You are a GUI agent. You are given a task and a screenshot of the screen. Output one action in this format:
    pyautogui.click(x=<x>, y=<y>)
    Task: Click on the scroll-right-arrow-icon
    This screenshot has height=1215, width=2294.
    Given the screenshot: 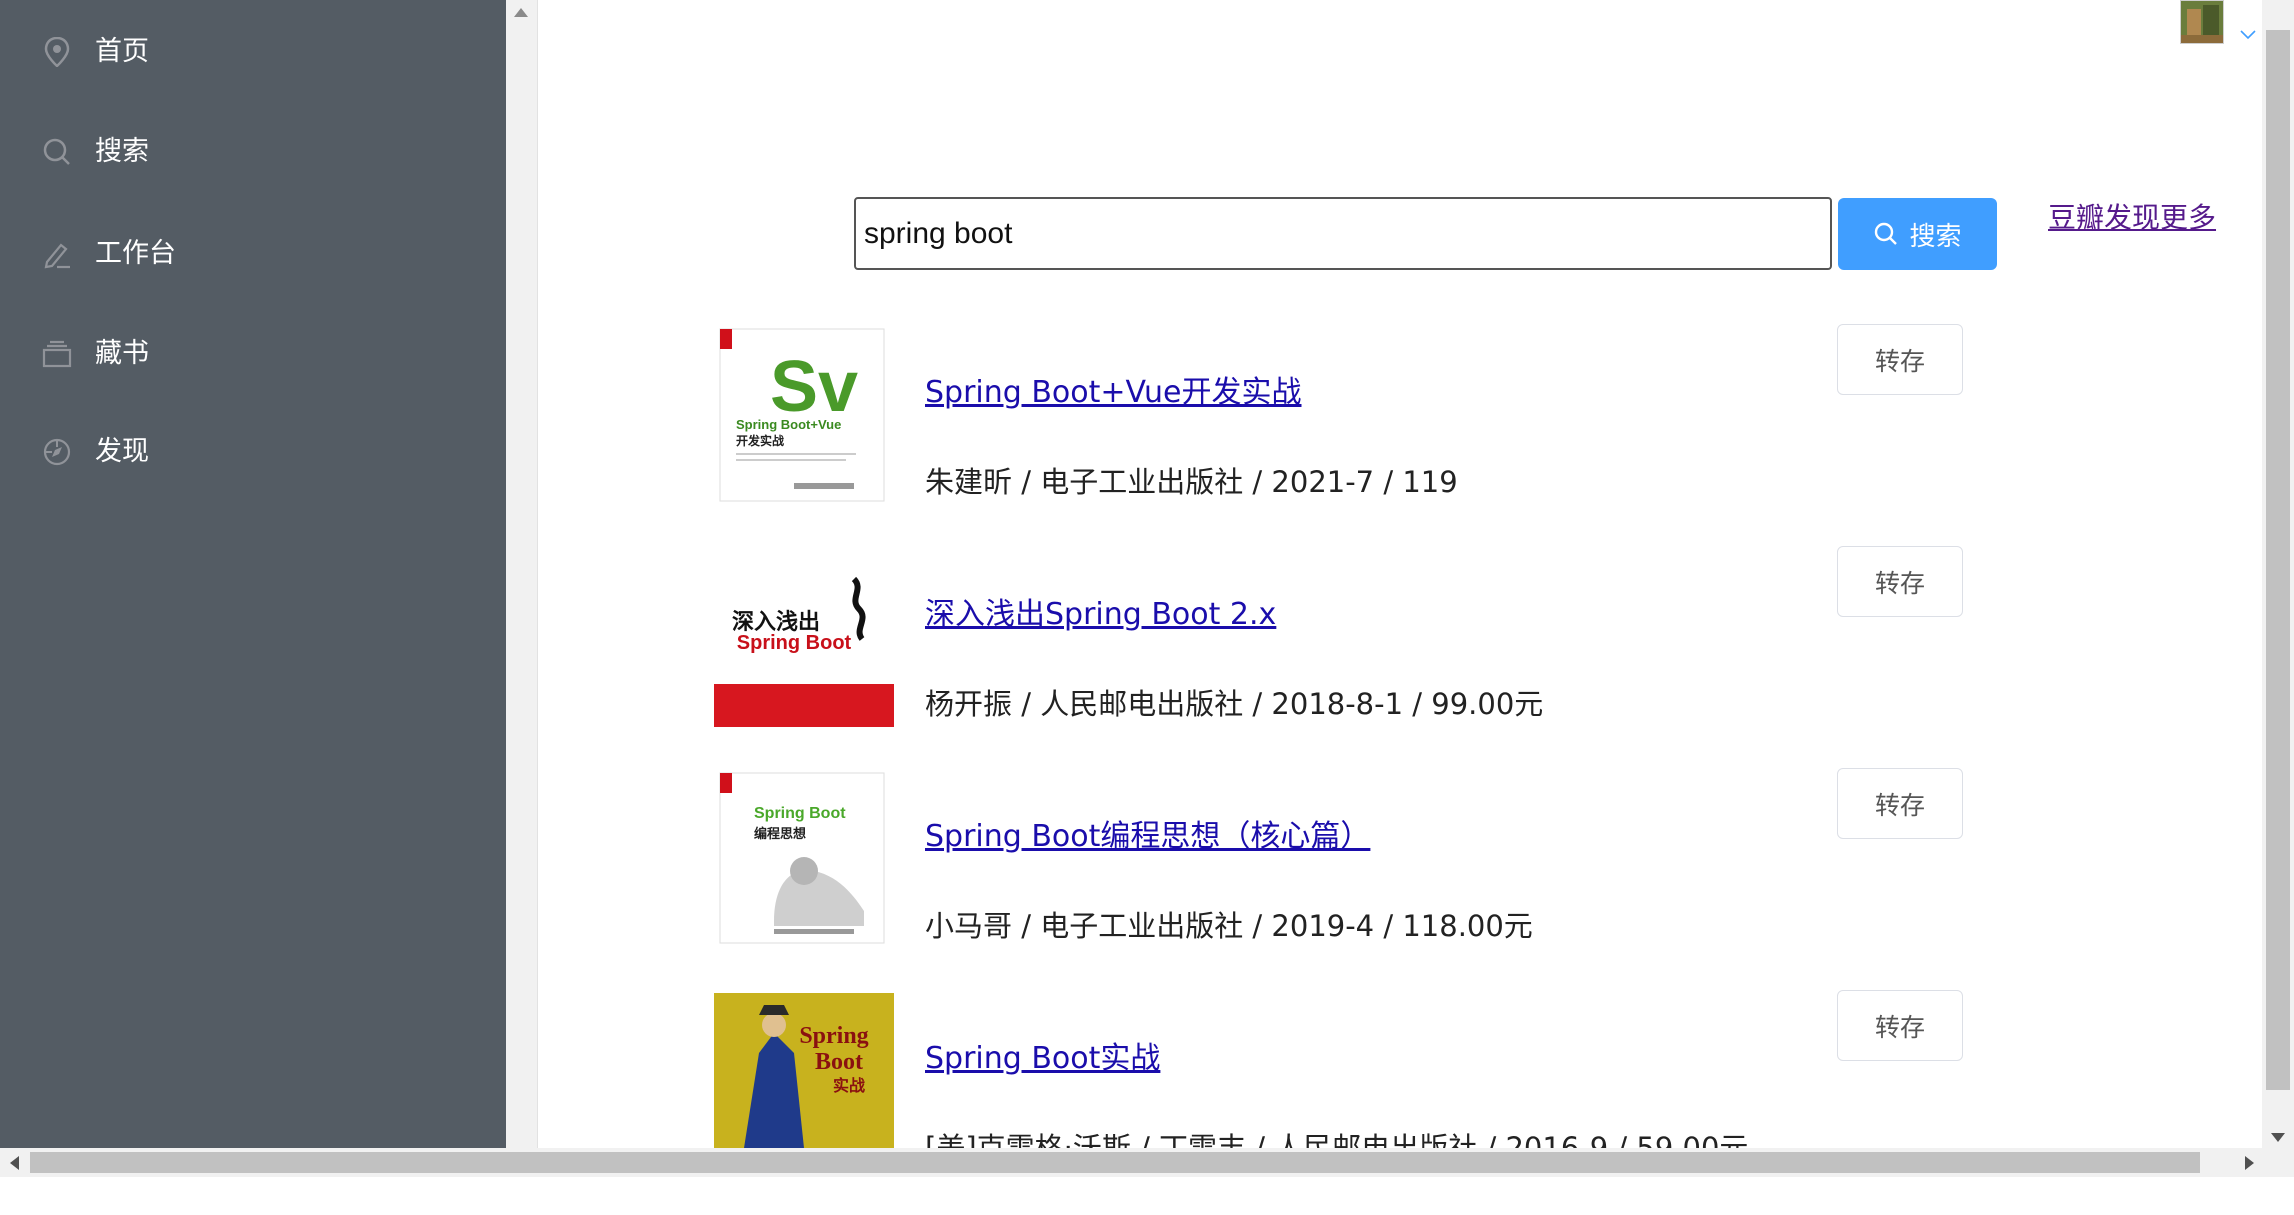 What is the action you would take?
    pyautogui.click(x=2249, y=1163)
    